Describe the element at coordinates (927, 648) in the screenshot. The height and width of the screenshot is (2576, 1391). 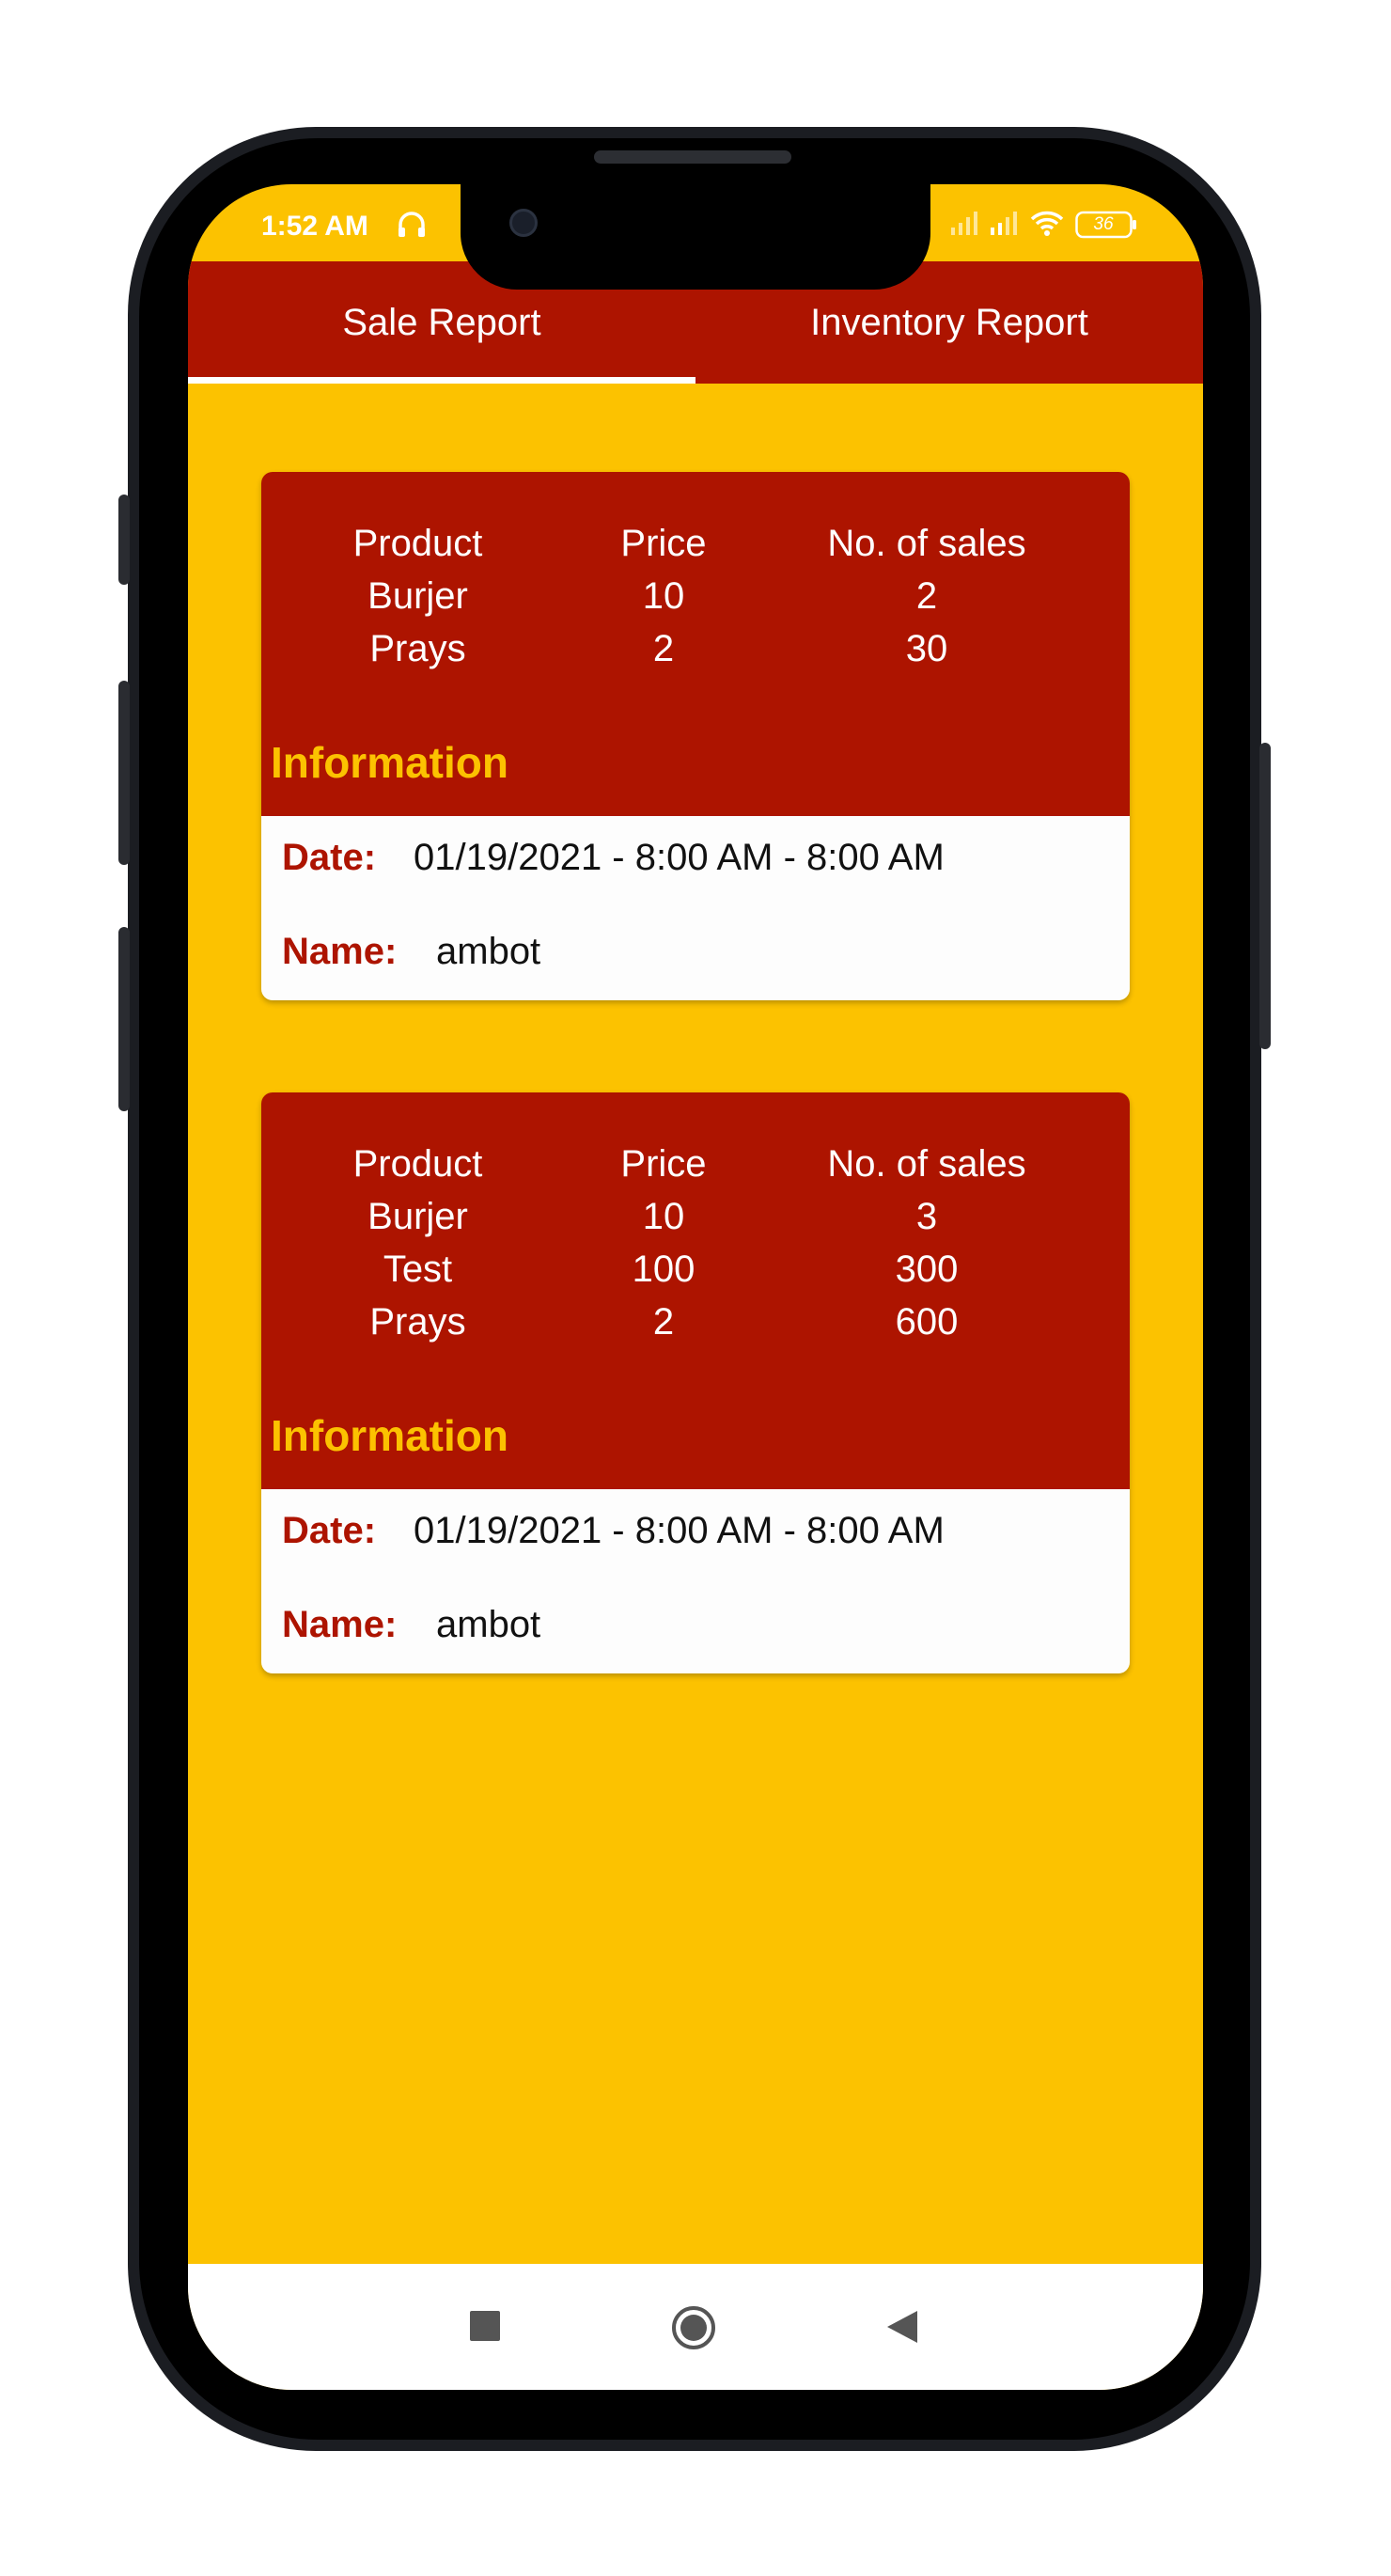
I see `cell-sales: 30` at that location.